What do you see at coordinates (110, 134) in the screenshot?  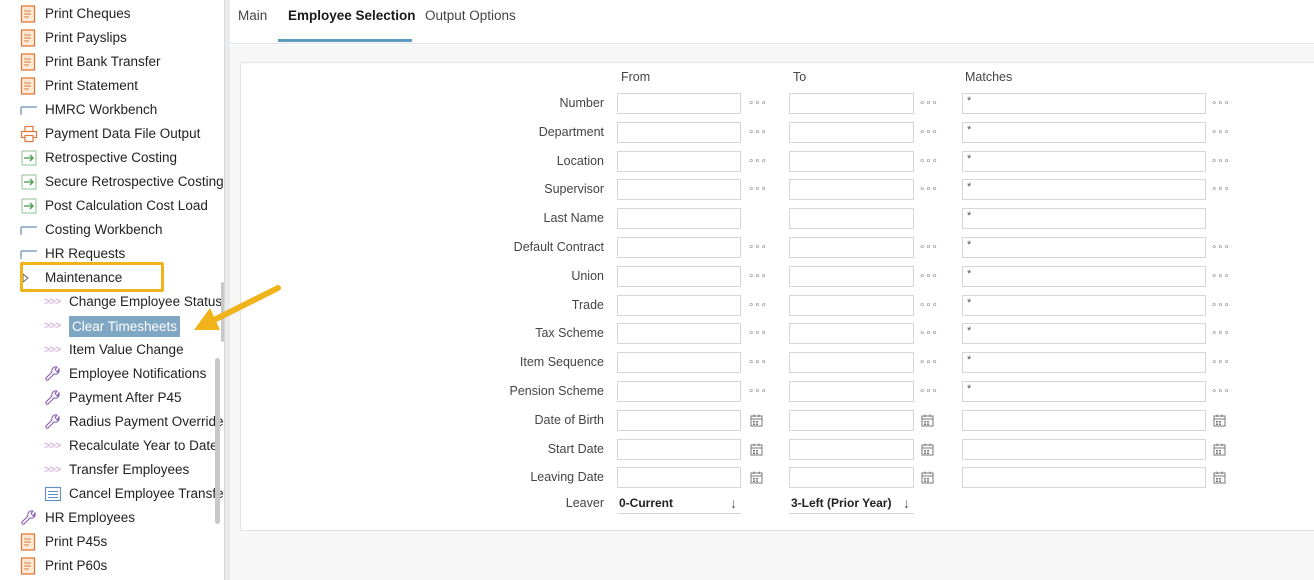 I see `sidebar-item: Payment Data File Output` at bounding box center [110, 134].